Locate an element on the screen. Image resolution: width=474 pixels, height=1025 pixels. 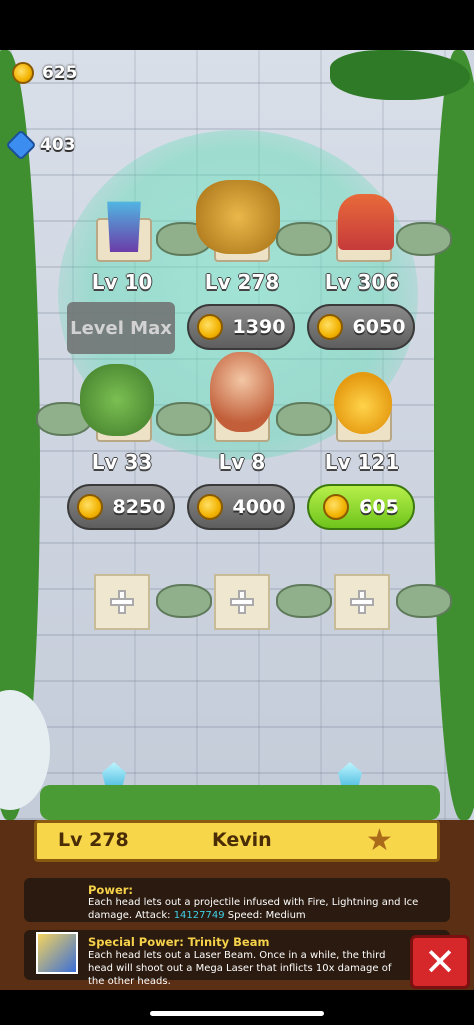
upgrade-button-2: 1390 is located at coordinates (241, 327).